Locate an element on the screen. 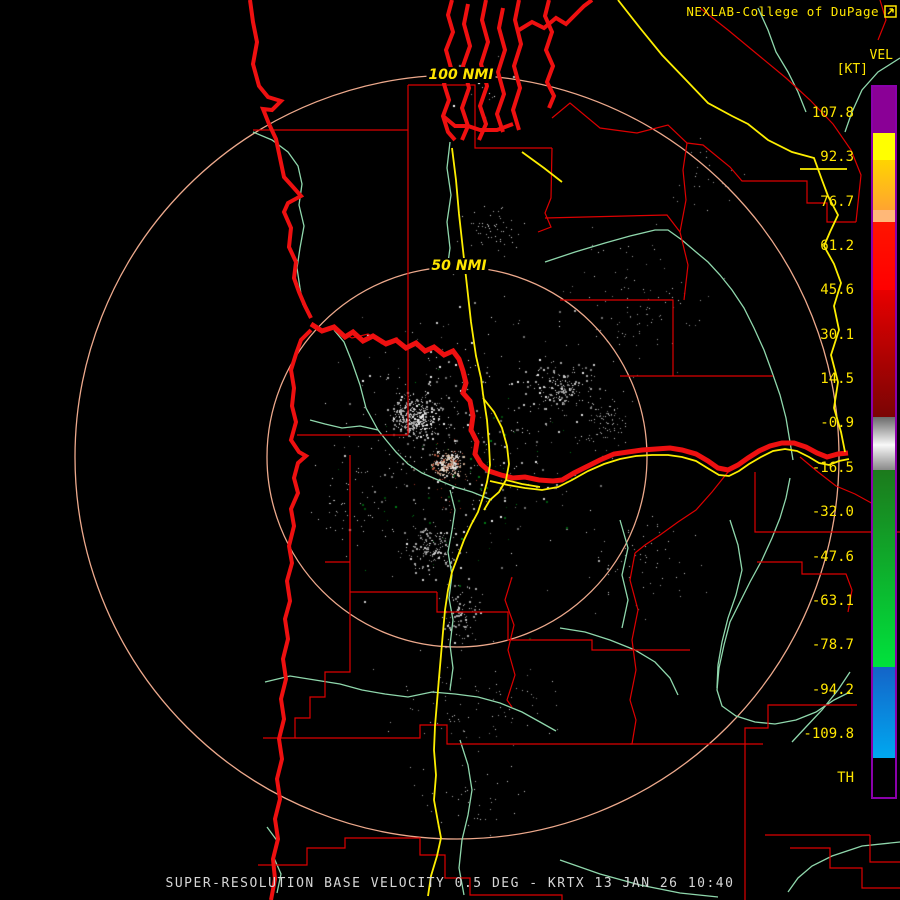 Image resolution: width=900 pixels, height=900 pixels. colorbar-tick: 76.7 is located at coordinates (837, 201).